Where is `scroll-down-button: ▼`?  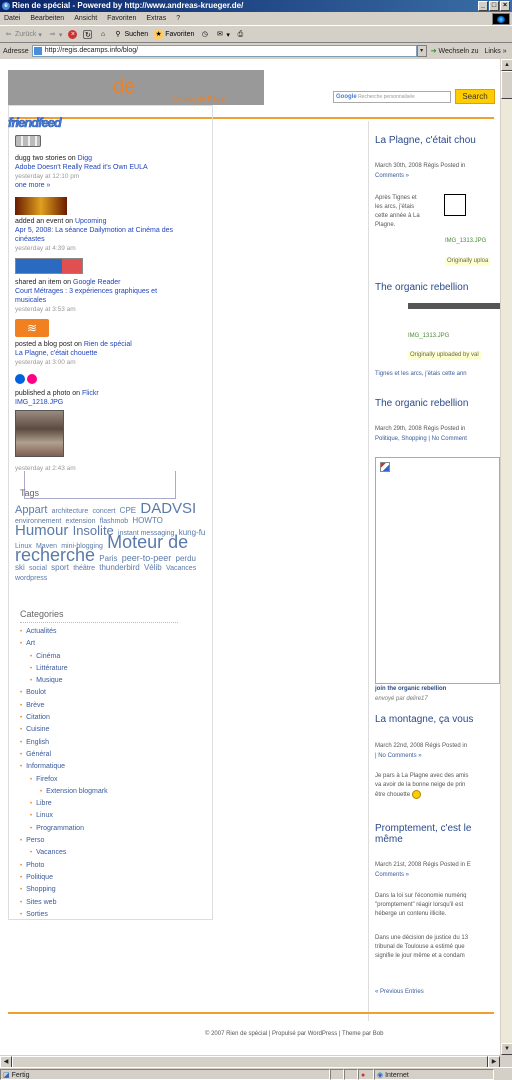 scroll-down-button: ▼ is located at coordinates (506, 1049).